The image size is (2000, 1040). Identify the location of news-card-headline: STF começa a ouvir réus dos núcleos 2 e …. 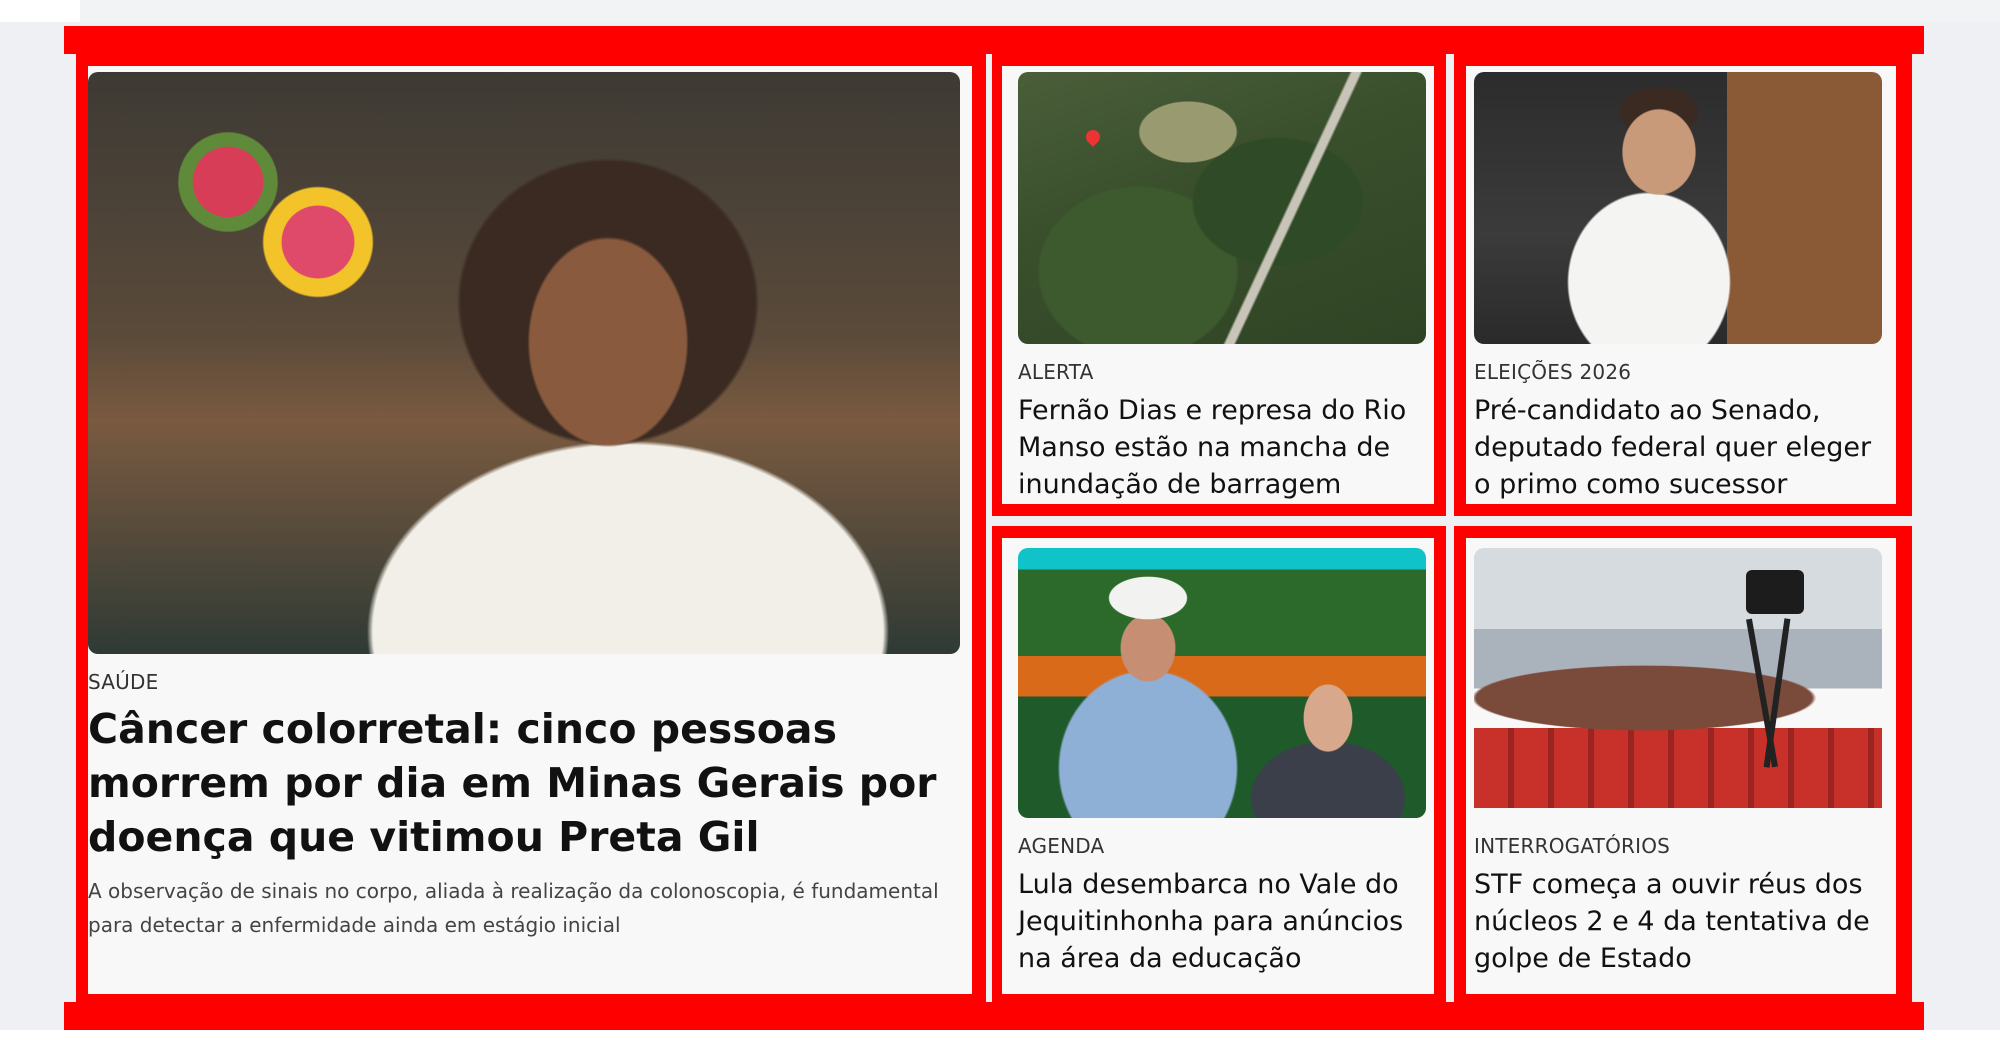
(1682, 921).